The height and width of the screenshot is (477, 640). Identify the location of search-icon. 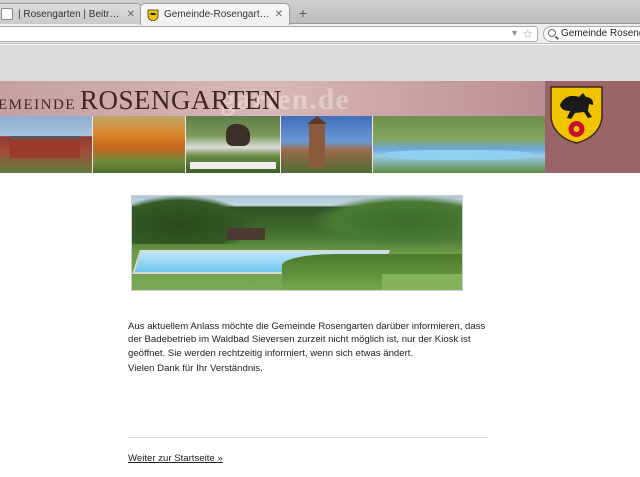
(552, 33).